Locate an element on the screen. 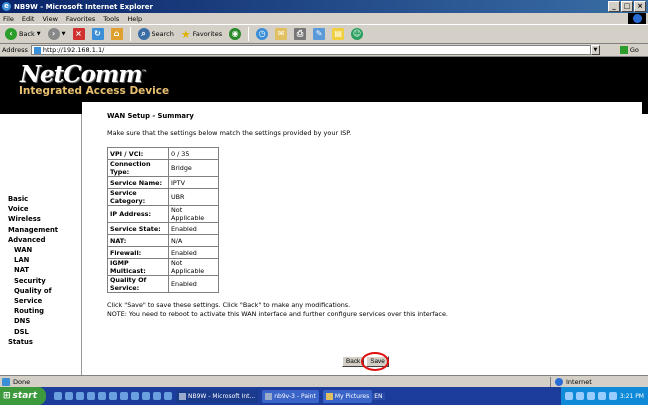  menu-bar: File Edit View Favorites Tools Help is located at coordinates (324, 18).